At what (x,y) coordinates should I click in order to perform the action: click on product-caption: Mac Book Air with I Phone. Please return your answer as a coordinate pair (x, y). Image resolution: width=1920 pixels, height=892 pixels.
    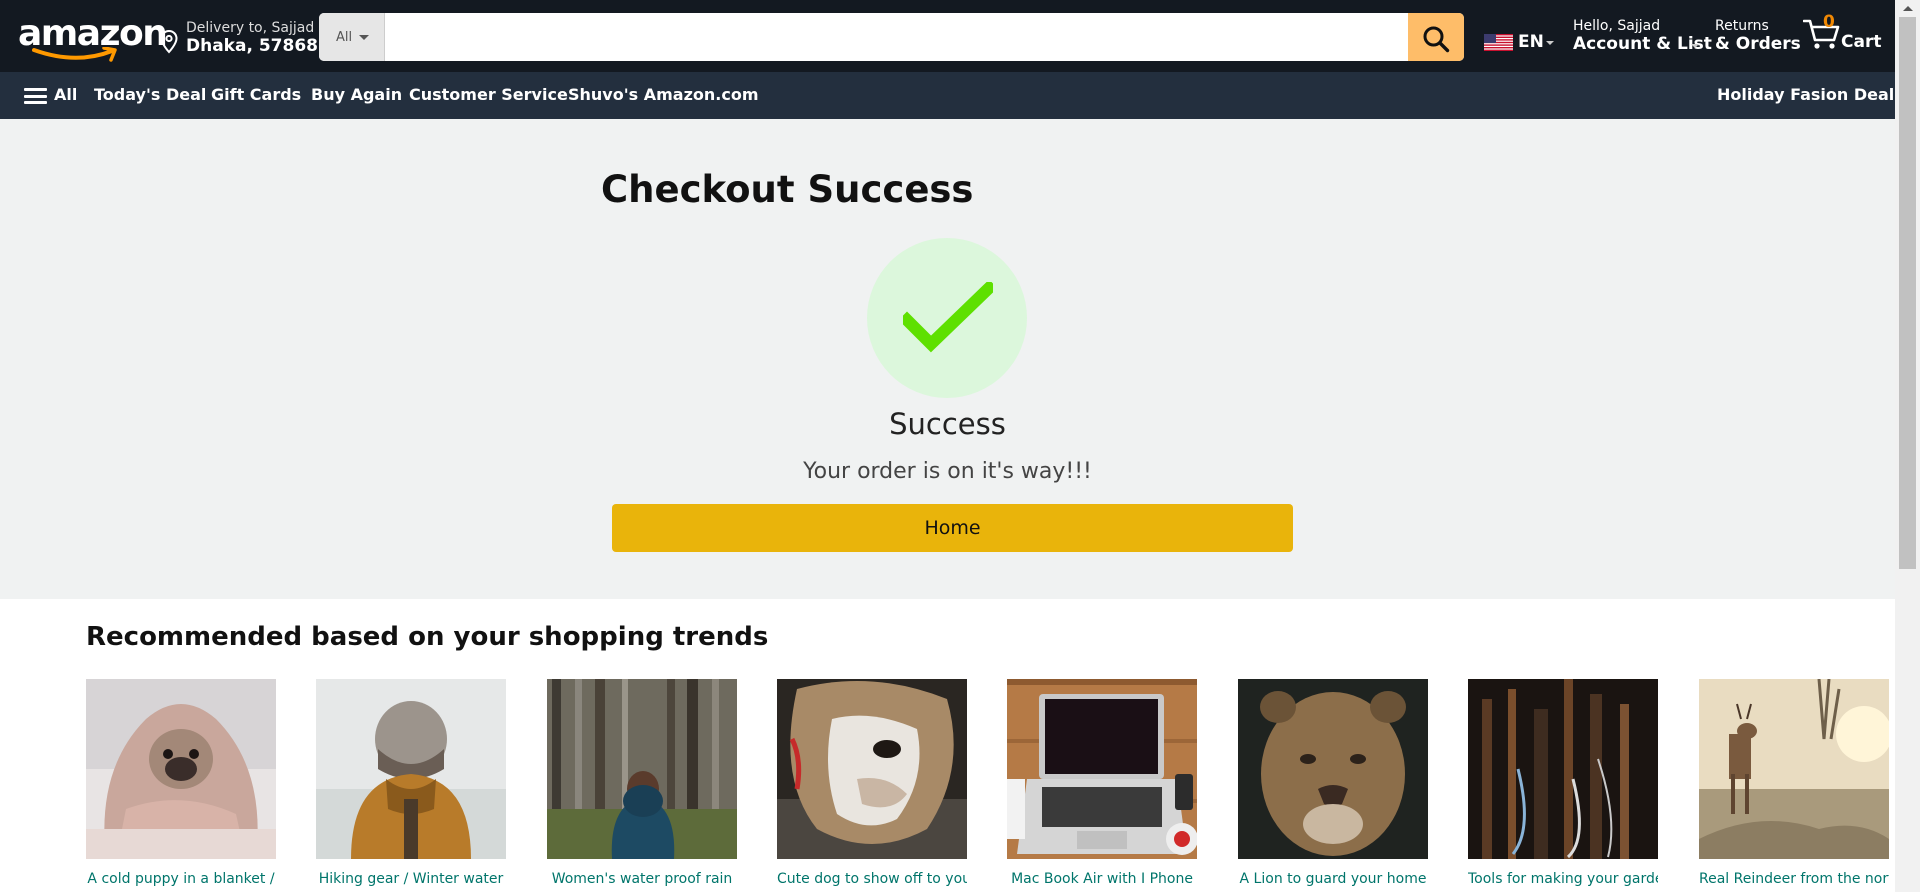
    Looking at the image, I should click on (1102, 879).